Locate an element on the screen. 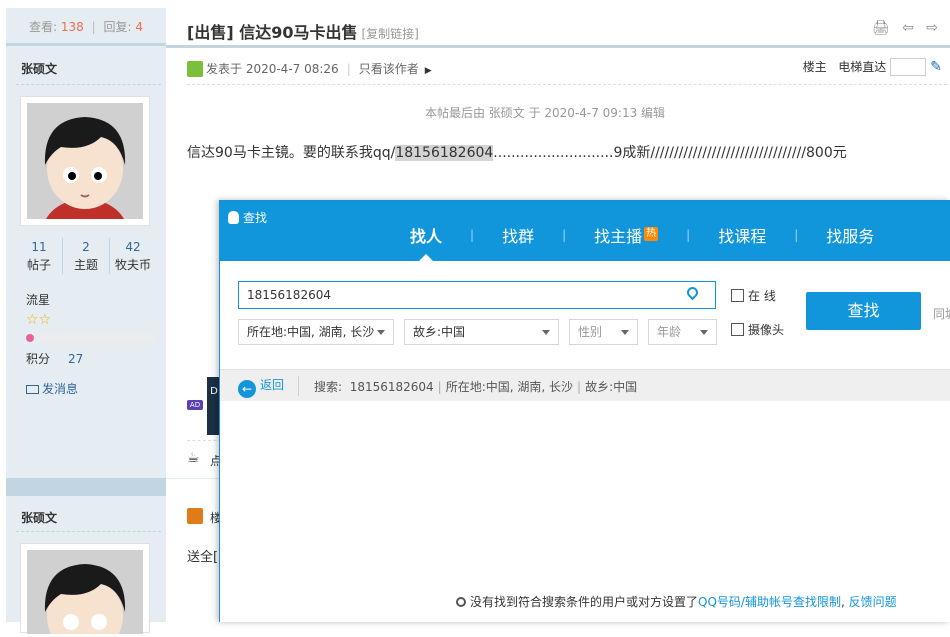 The width and height of the screenshot is (950, 637). camera-label: 摄像头 is located at coordinates (766, 330).